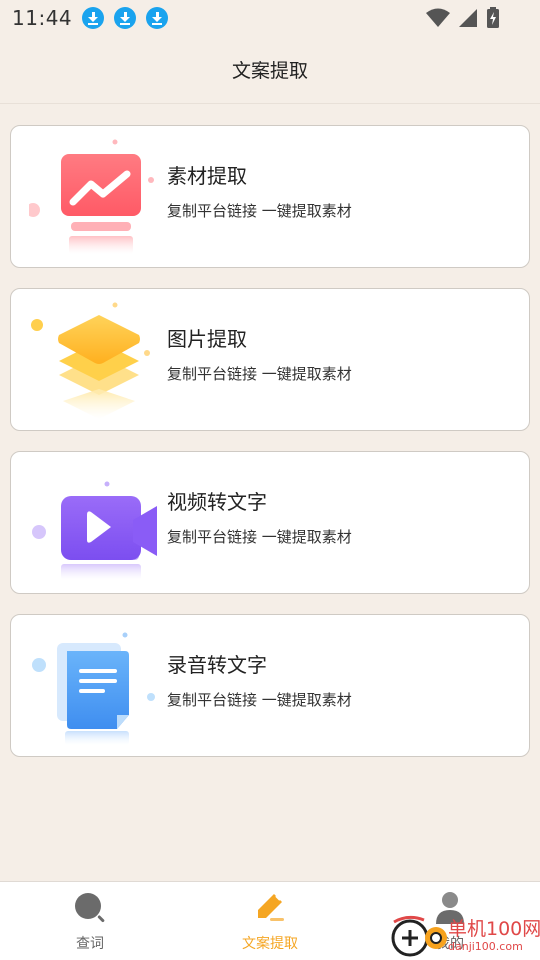  I want to click on signal-icon, so click(468, 18).